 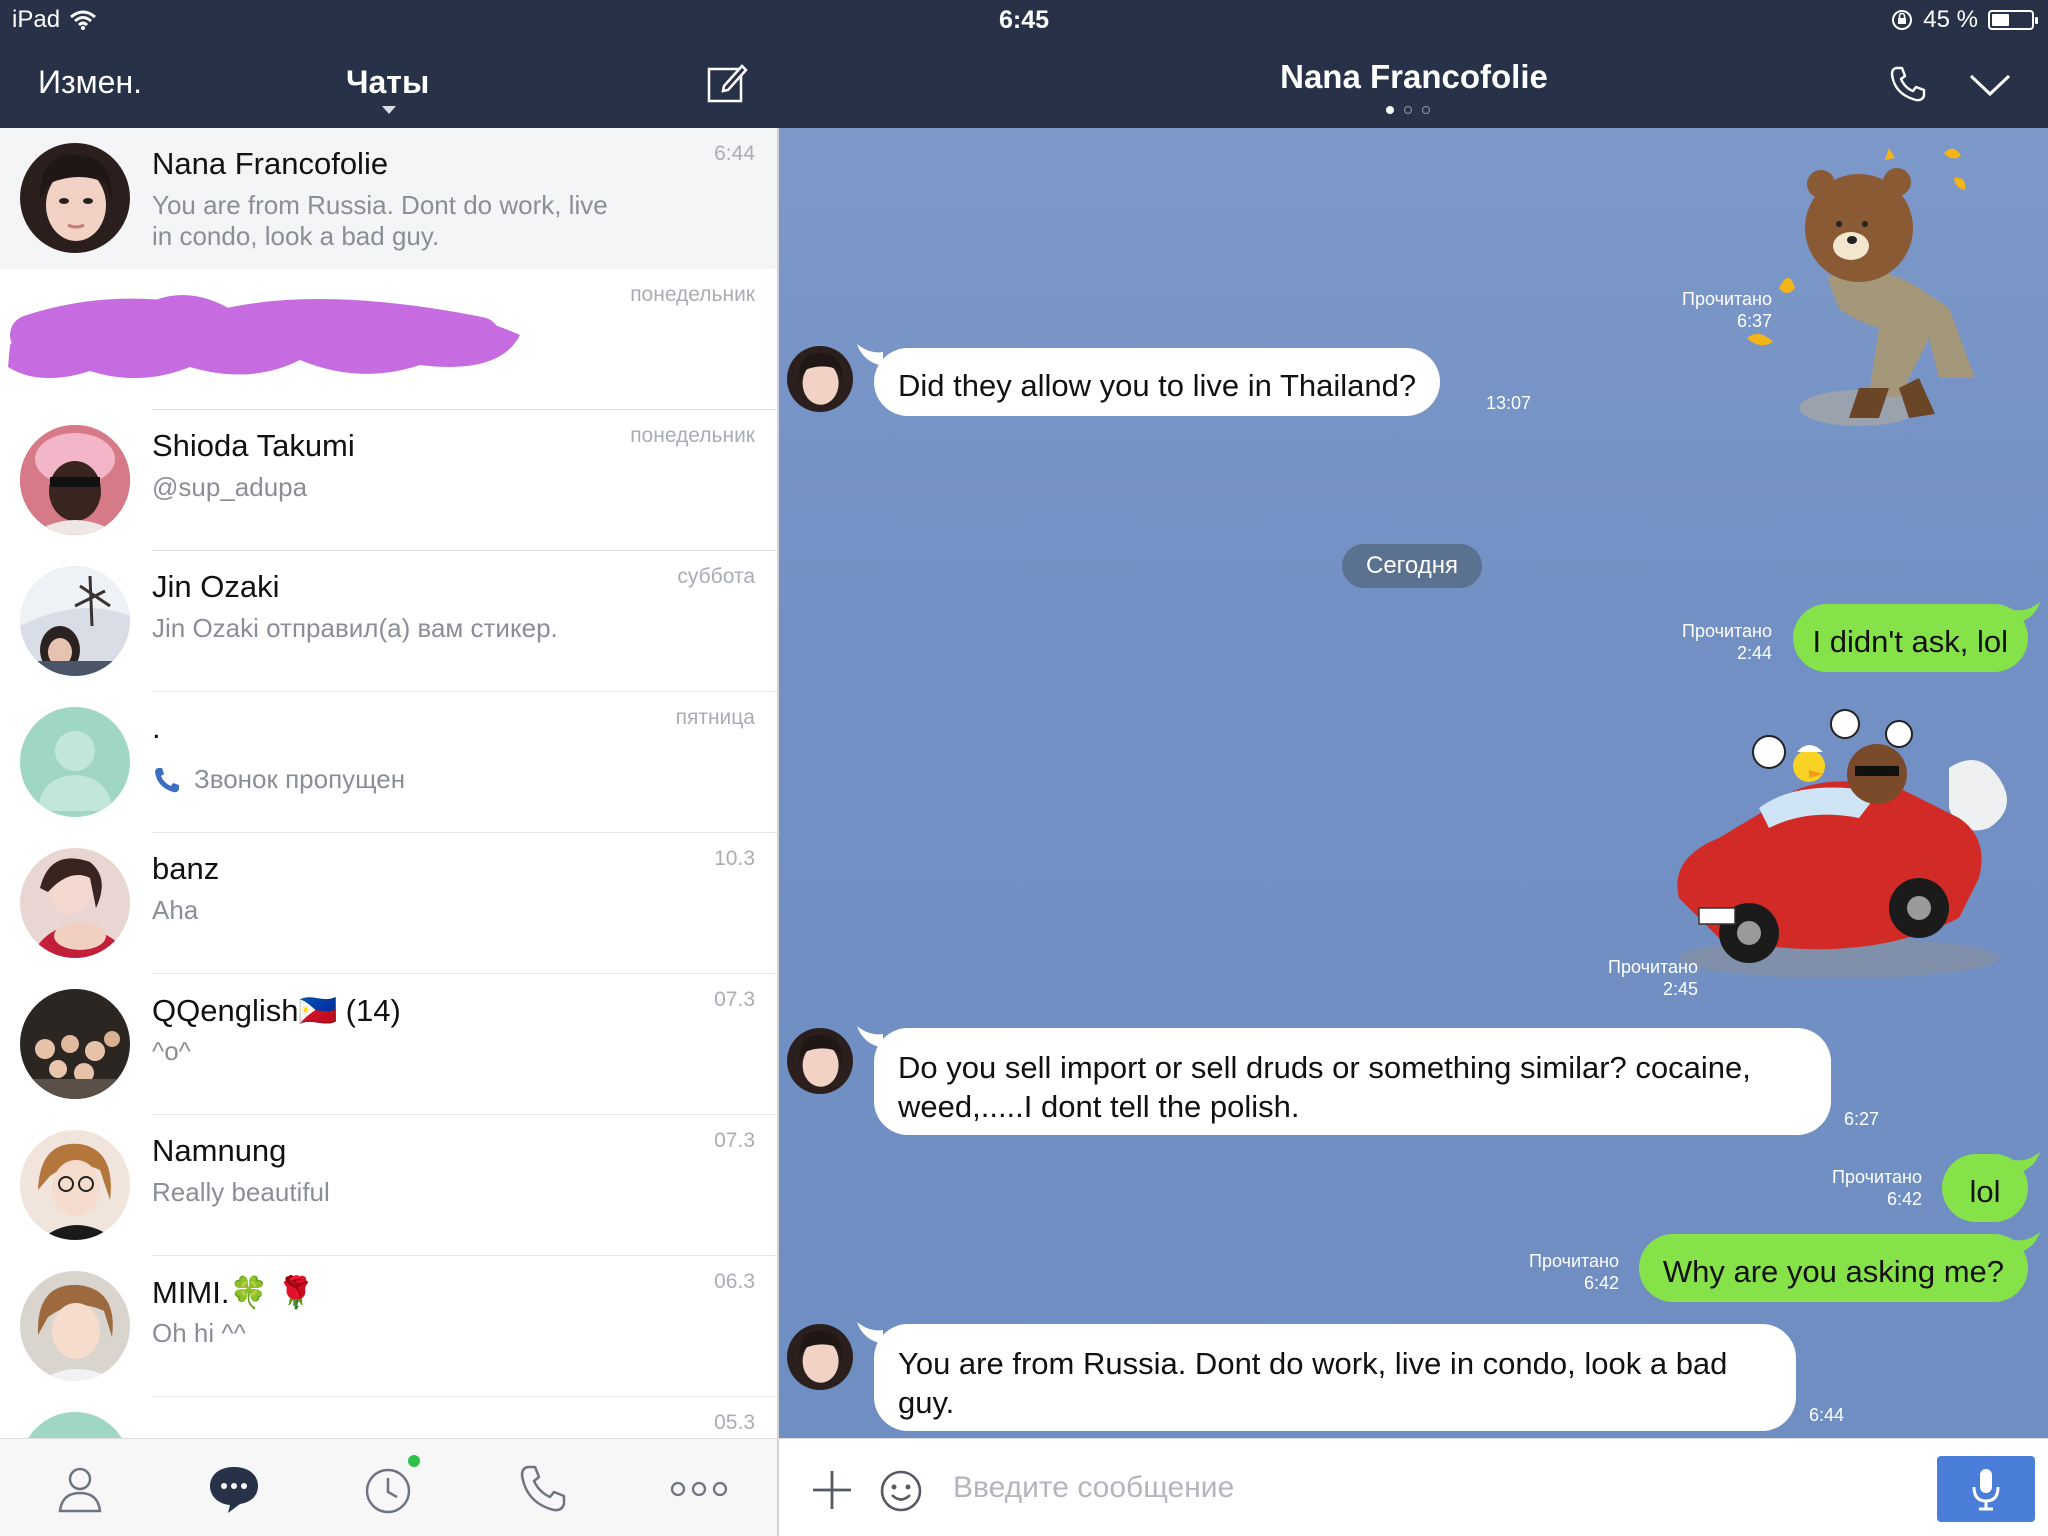 I want to click on message-time: 6:27, so click(x=1862, y=1119).